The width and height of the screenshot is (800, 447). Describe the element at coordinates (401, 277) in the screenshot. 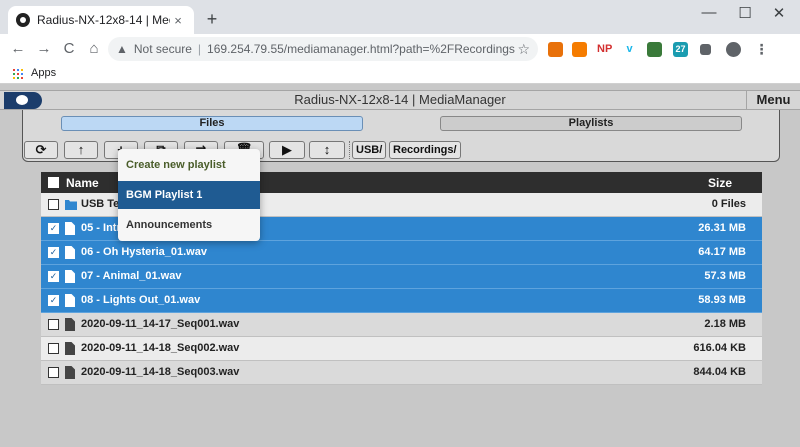

I see `table-row: ✓ 07 - Animal_01.wav 57.3 MB` at that location.